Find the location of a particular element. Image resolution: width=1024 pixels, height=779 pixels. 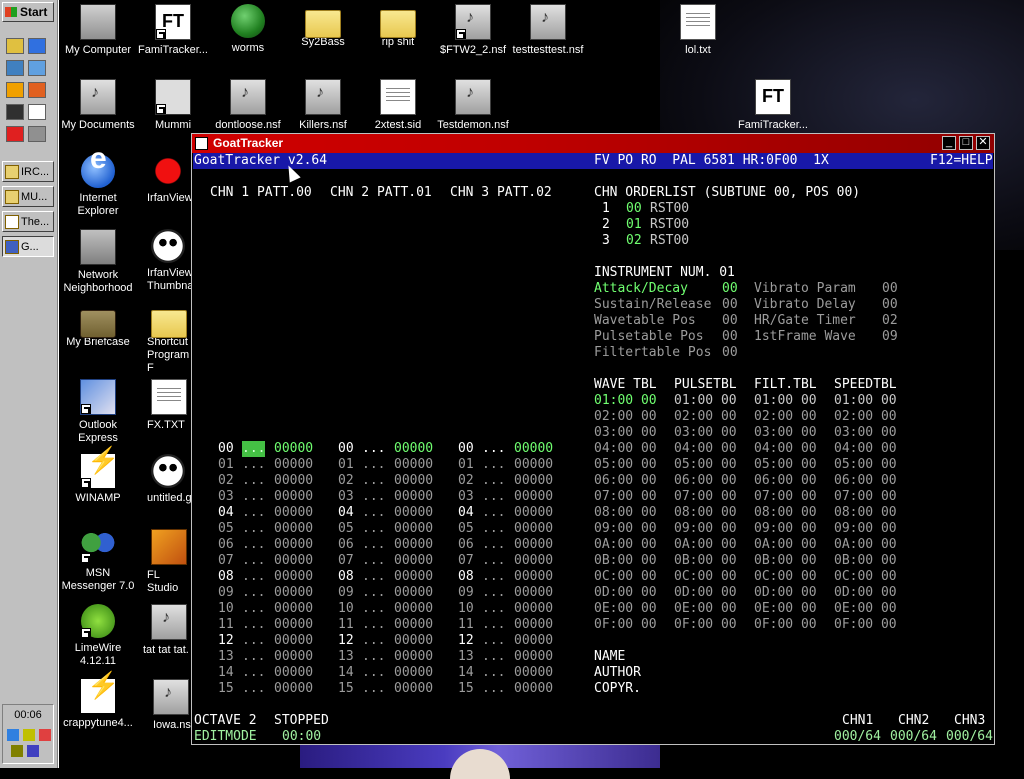

table-cell: 05:00 00 is located at coordinates (785, 465).